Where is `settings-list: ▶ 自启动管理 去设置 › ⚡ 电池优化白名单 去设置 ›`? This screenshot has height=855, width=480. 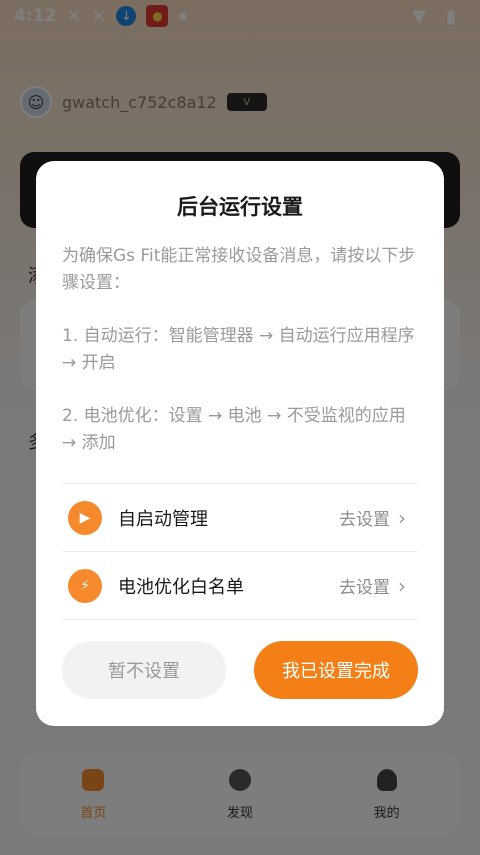 settings-list: ▶ 自启动管理 去设置 › ⚡ 电池优化白名单 去设置 › is located at coordinates (240, 551).